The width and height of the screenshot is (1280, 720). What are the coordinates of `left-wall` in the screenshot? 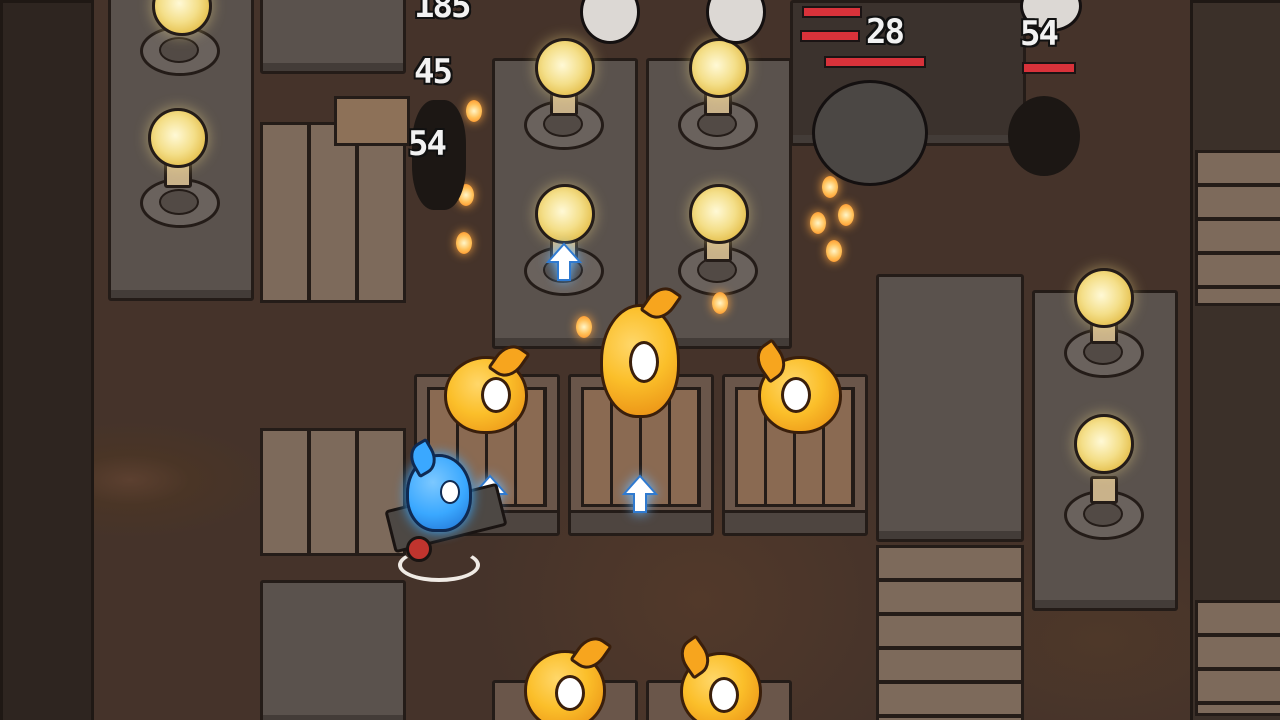 It's located at (47, 360).